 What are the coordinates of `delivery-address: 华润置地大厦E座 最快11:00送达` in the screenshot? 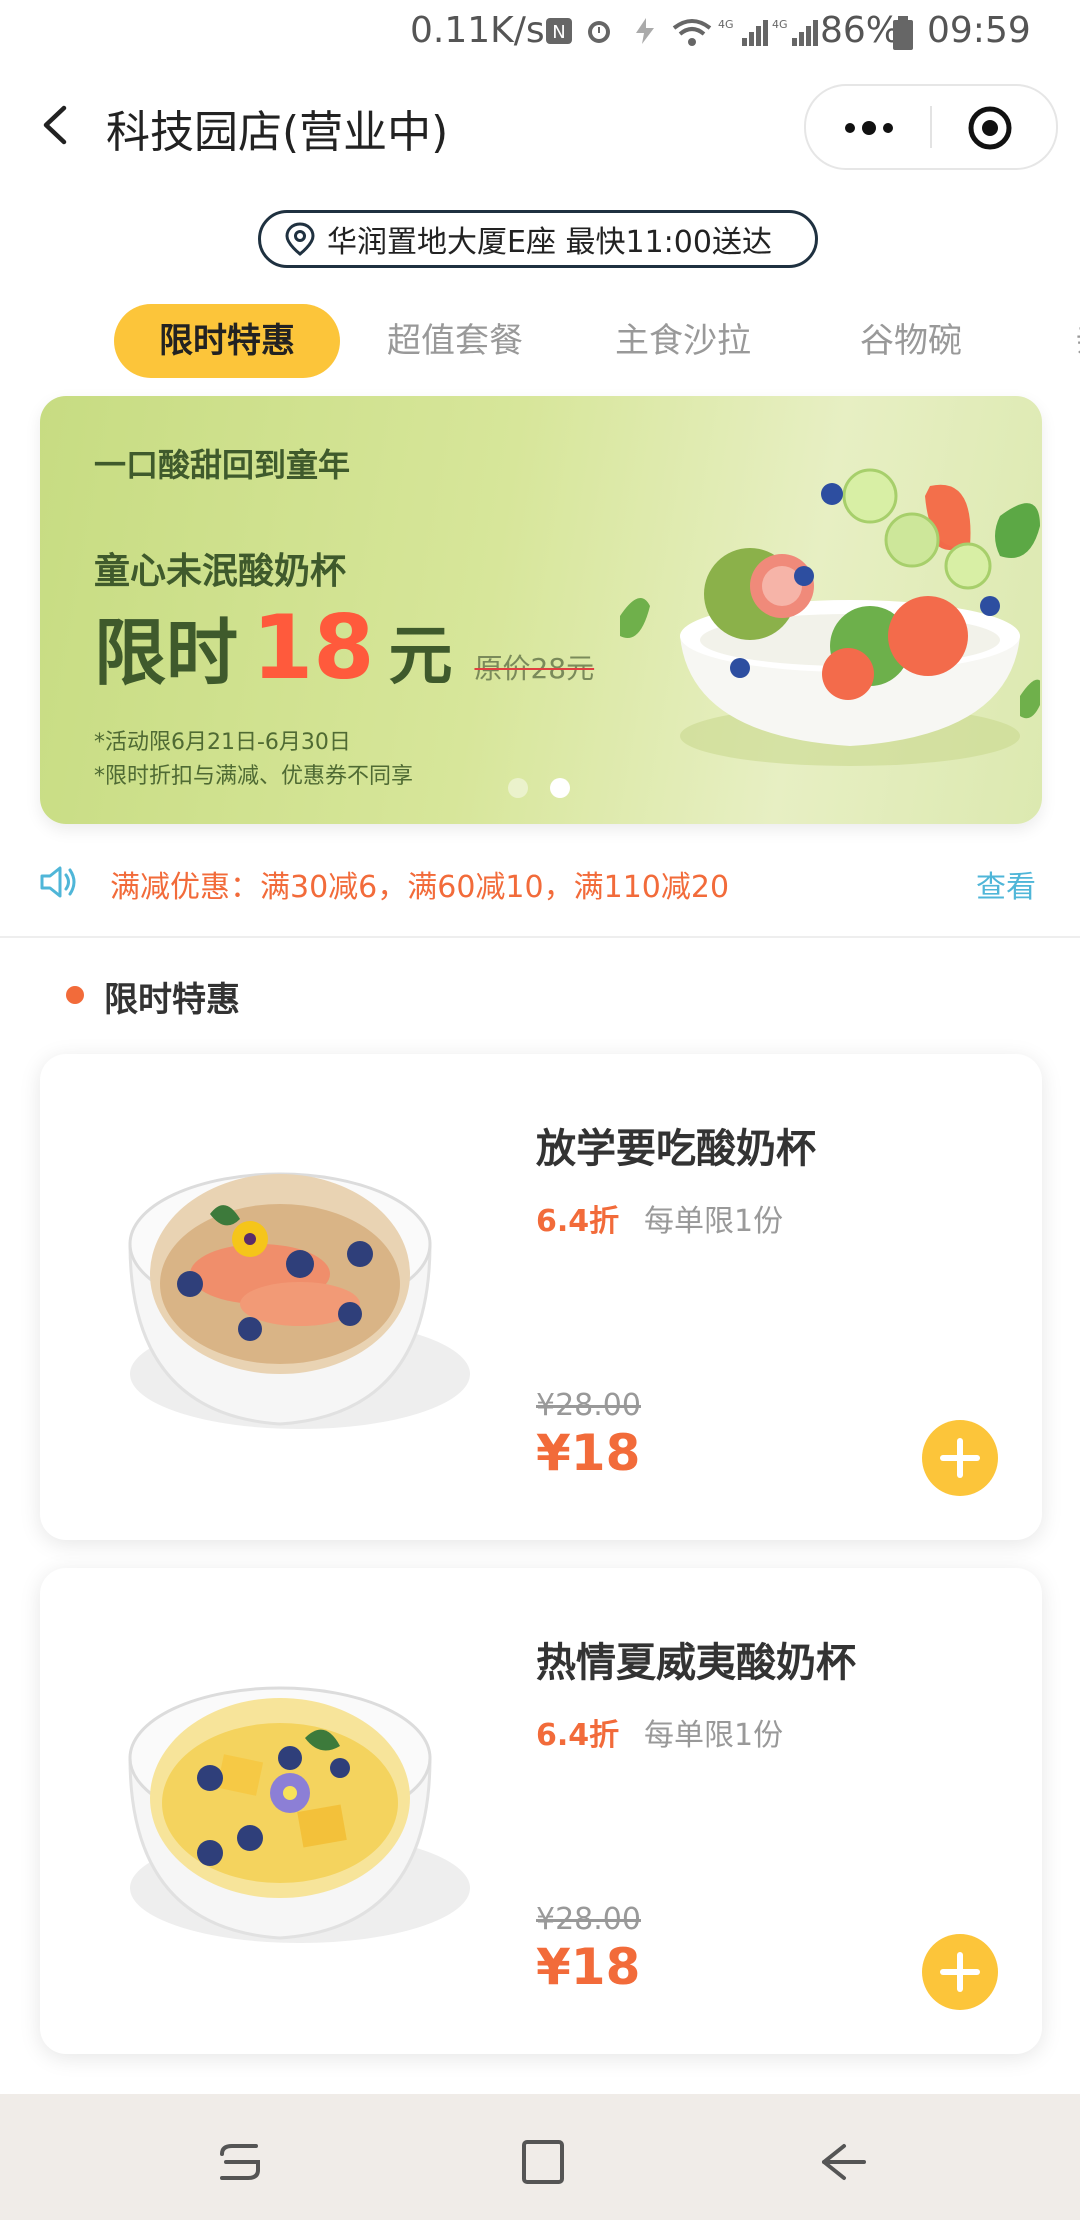 It's located at (538, 239).